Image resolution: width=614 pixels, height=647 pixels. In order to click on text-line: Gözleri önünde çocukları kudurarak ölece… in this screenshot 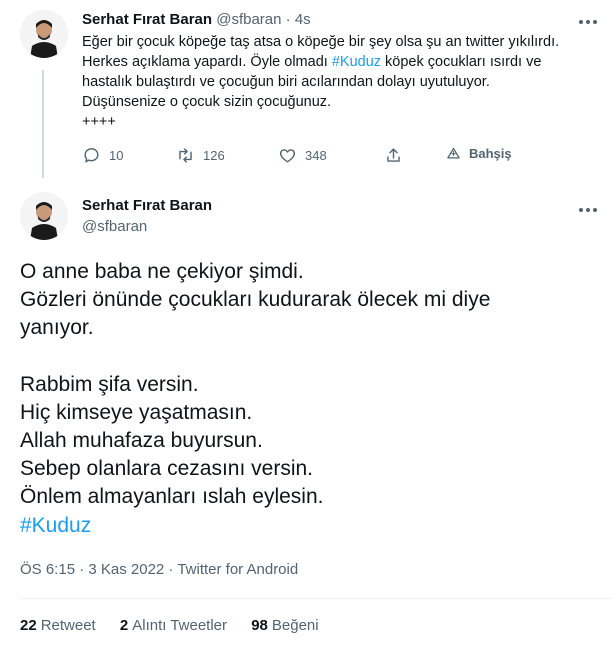, I will do `click(255, 300)`.